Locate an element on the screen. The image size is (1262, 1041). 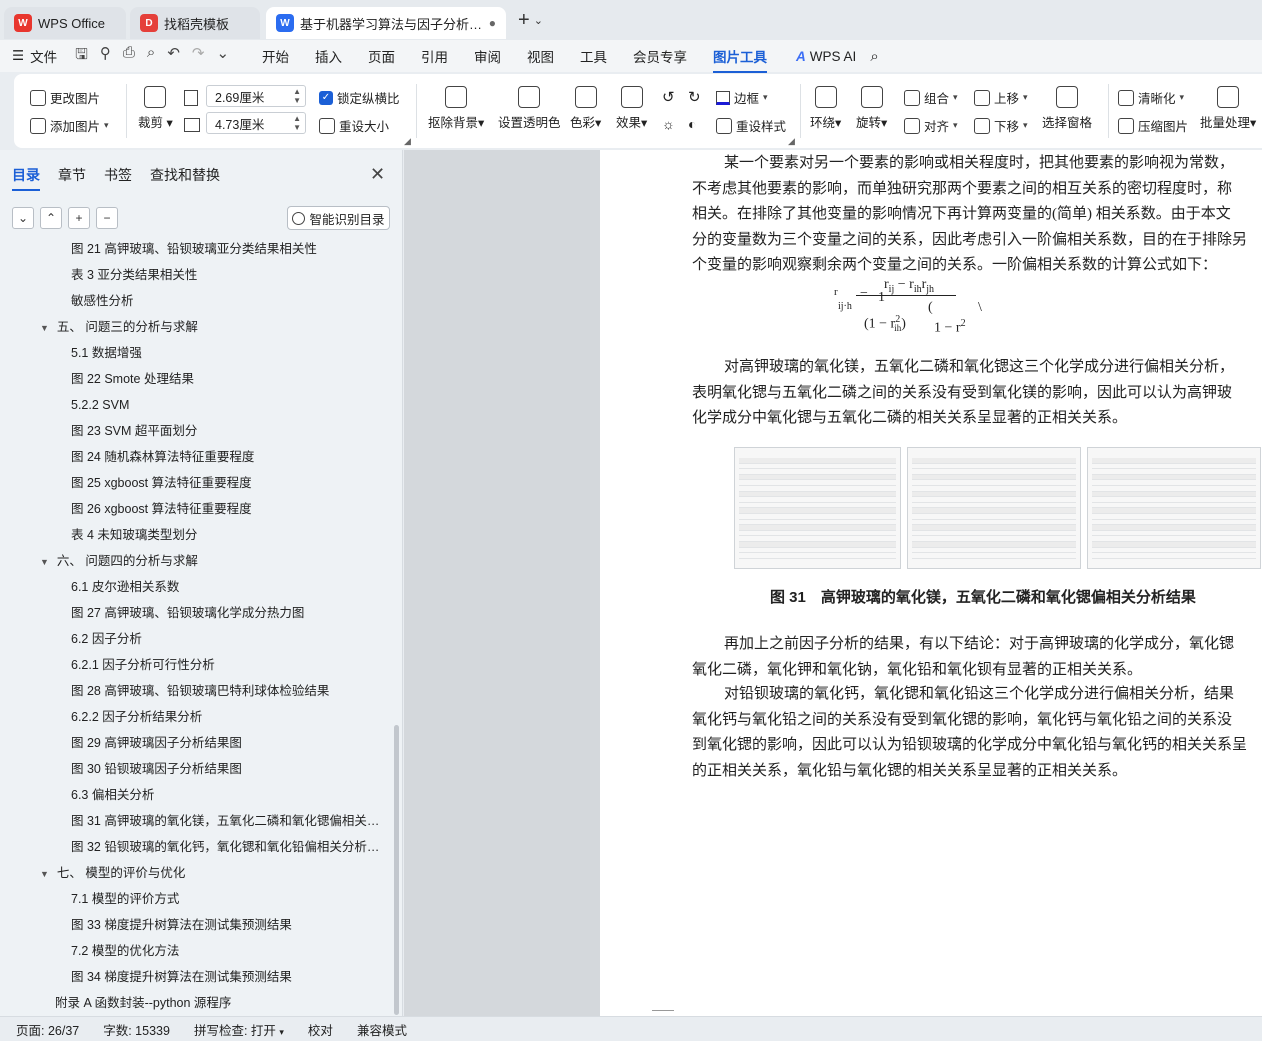
toc-item: 图 23 SVM 超平面划分 is located at coordinates (197, 431).